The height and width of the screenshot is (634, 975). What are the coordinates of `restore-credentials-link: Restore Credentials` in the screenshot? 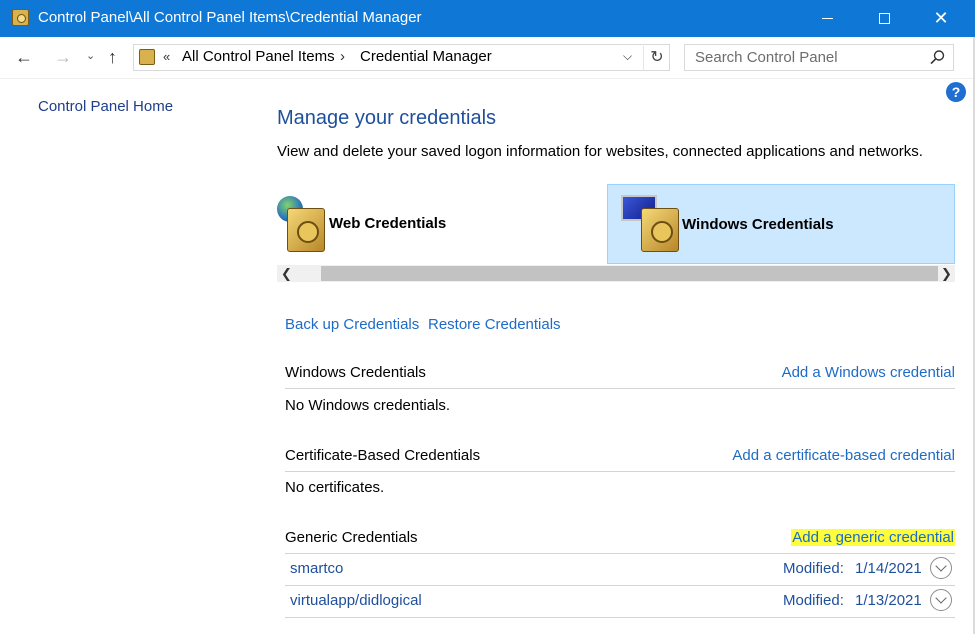 It's located at (494, 324).